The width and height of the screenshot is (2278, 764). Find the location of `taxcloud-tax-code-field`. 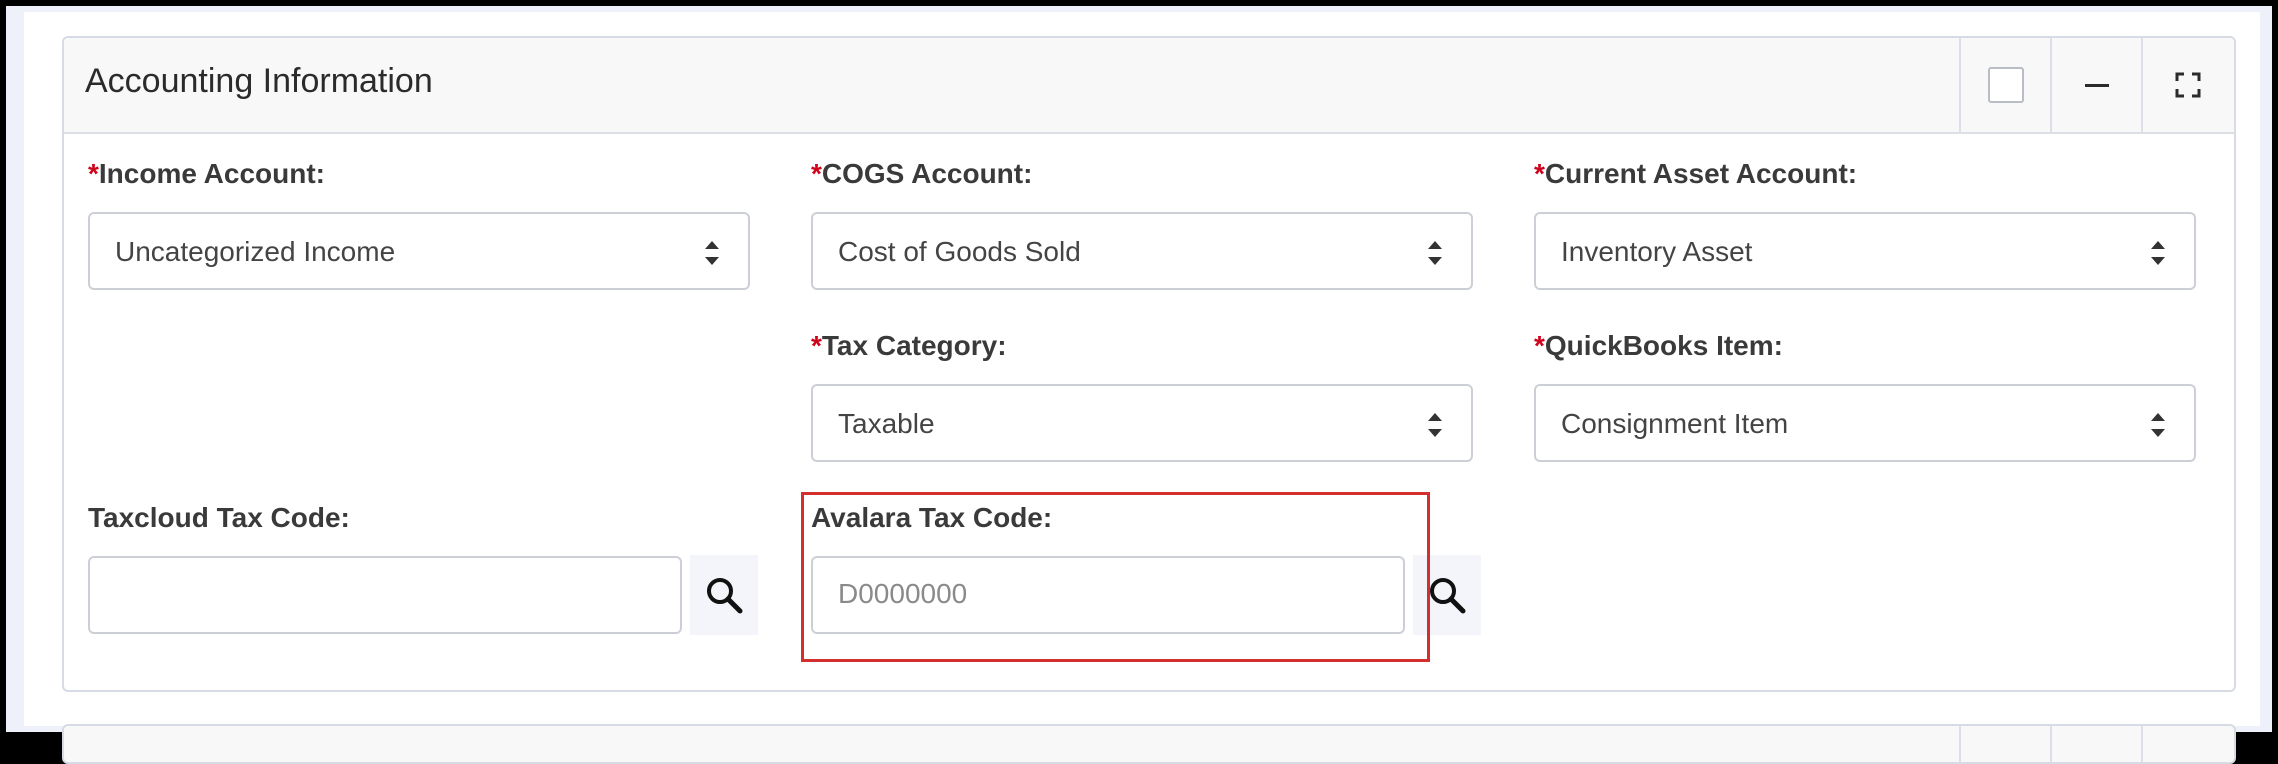

taxcloud-tax-code-field is located at coordinates (385, 595).